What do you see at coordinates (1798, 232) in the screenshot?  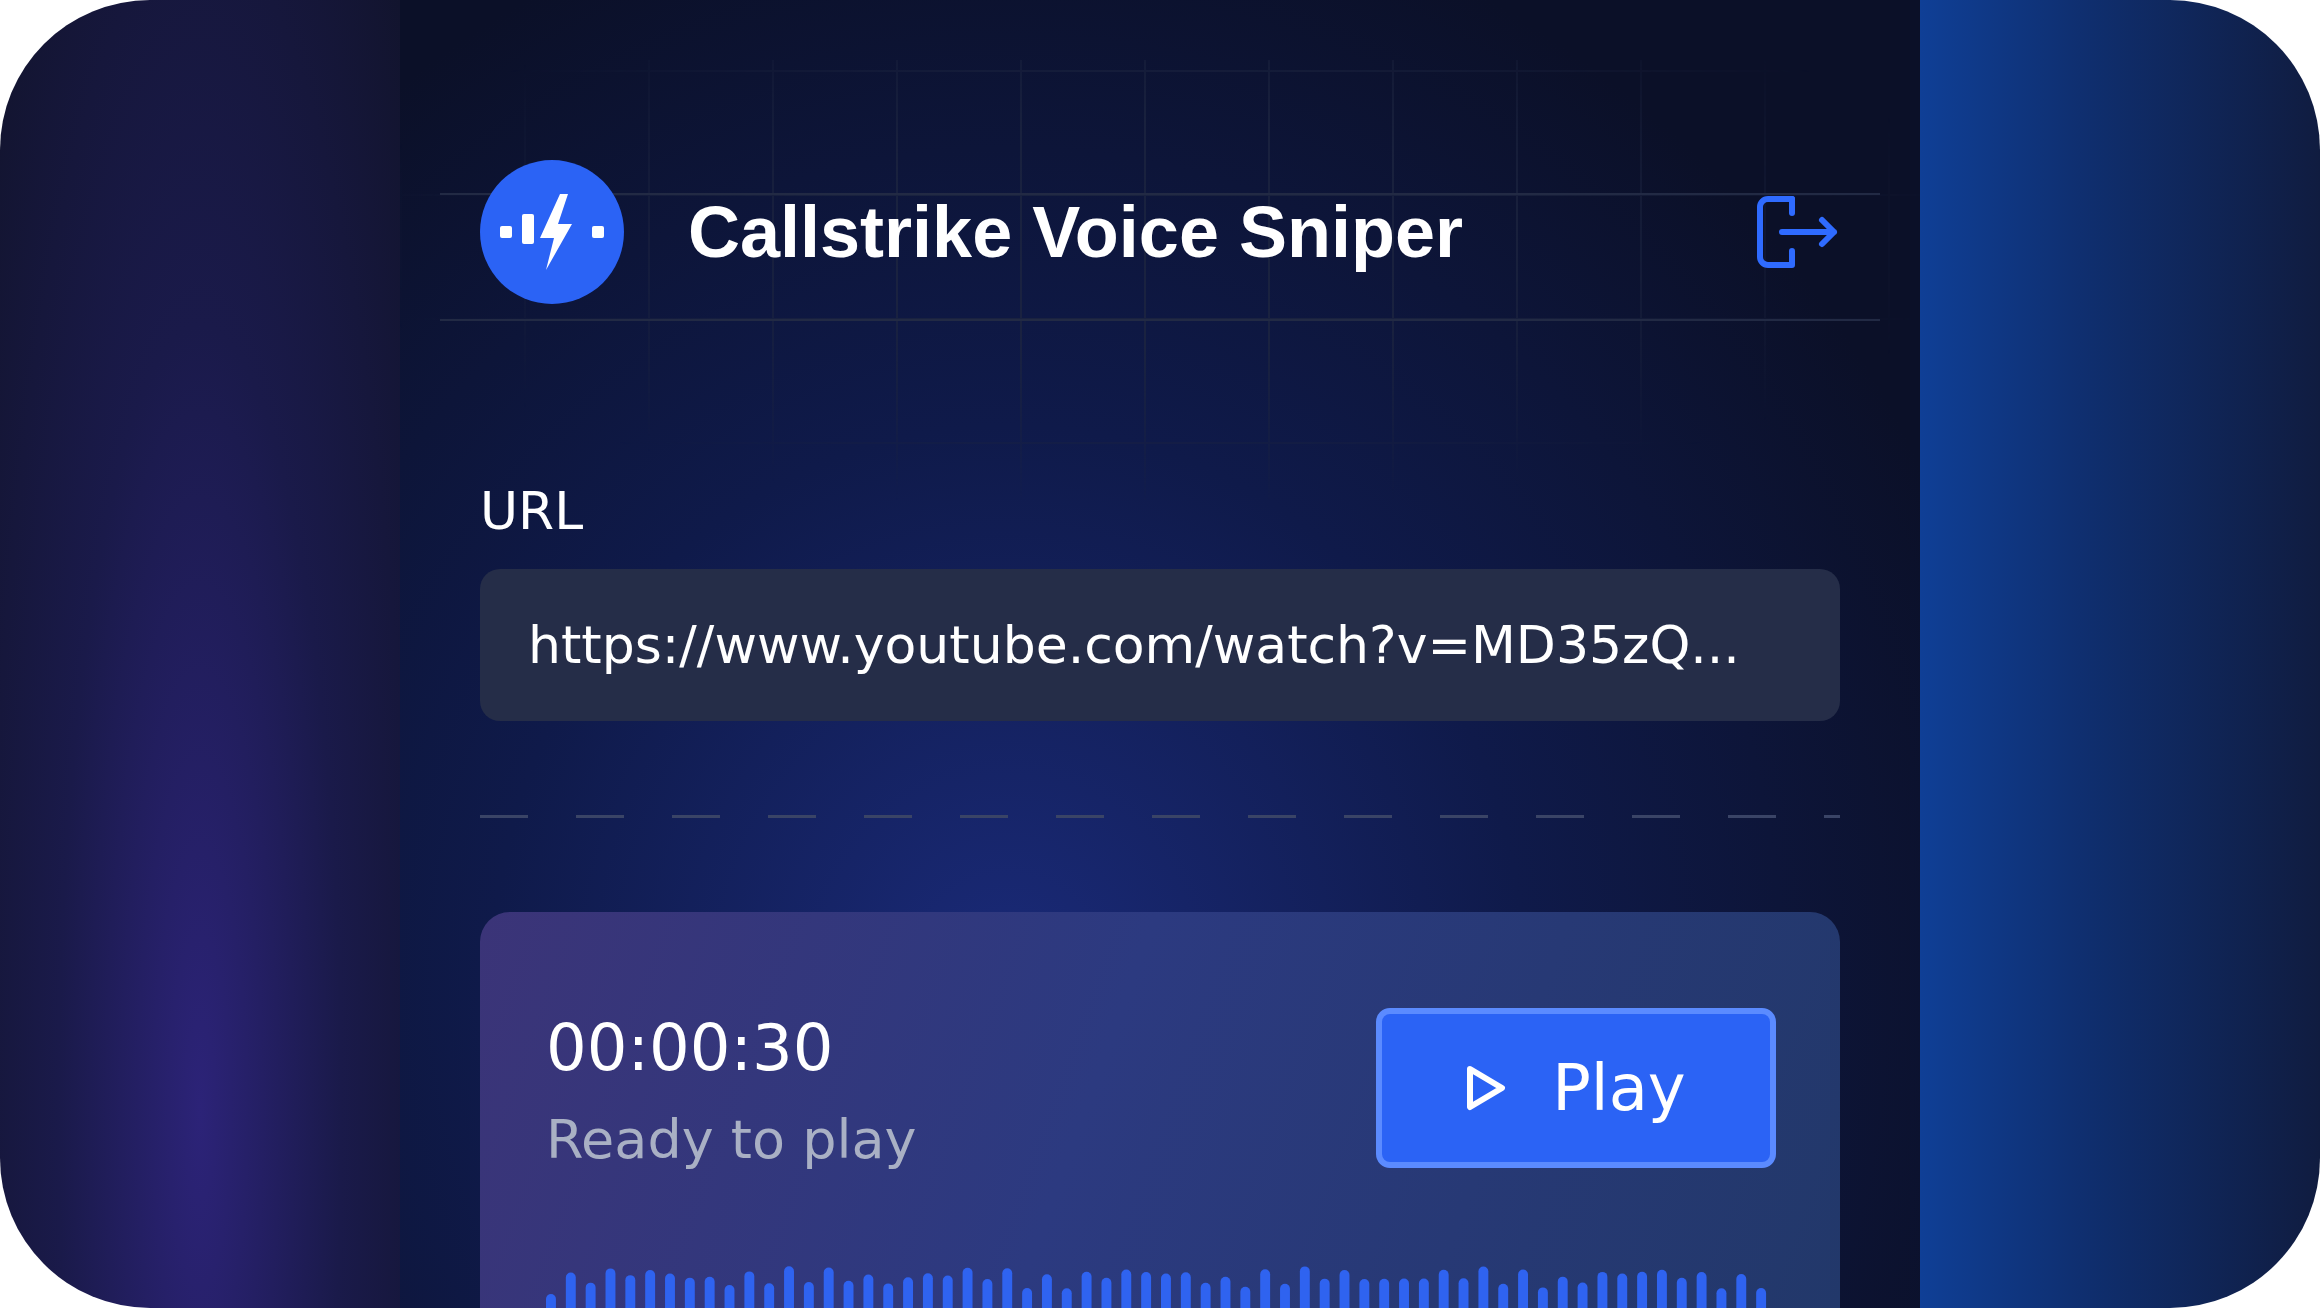 I see `logout-icon` at bounding box center [1798, 232].